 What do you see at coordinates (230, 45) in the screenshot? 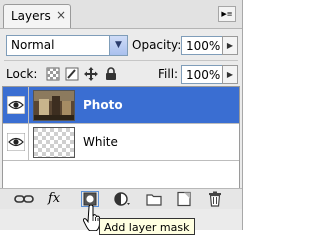
I see `opacity-slider-button: ▶` at bounding box center [230, 45].